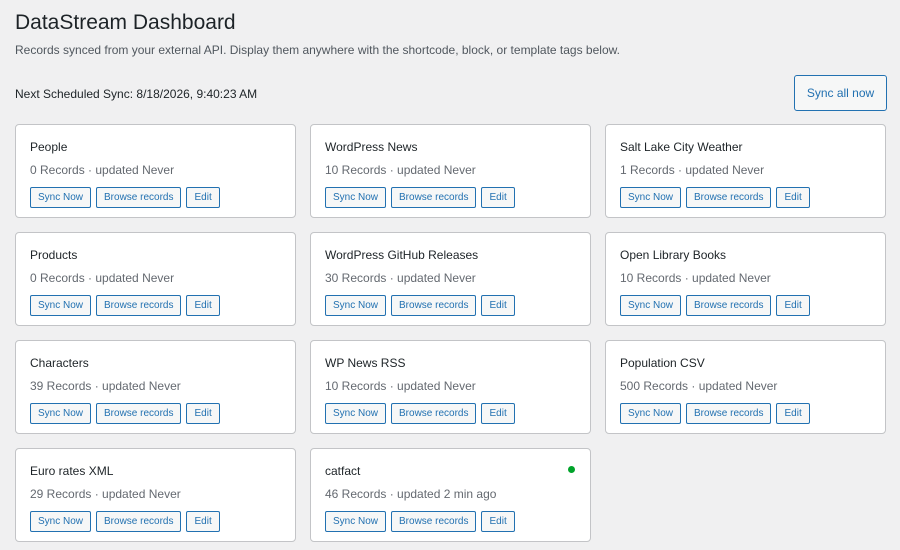 This screenshot has width=900, height=550. Describe the element at coordinates (699, 386) in the screenshot. I see `card-meta: 500 Records · updated Never` at that location.